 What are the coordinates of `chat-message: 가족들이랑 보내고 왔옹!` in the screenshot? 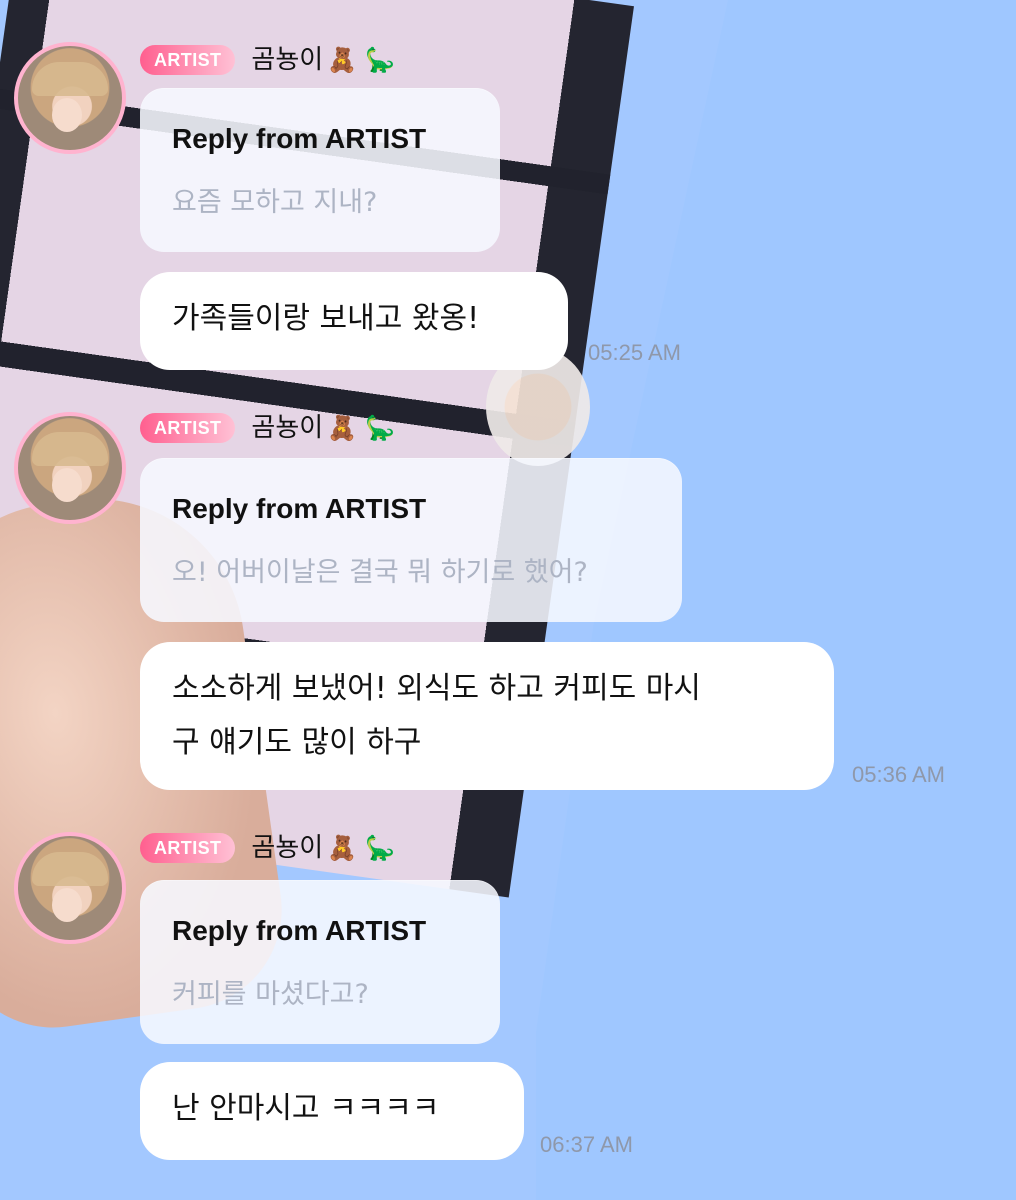 It's located at (354, 321).